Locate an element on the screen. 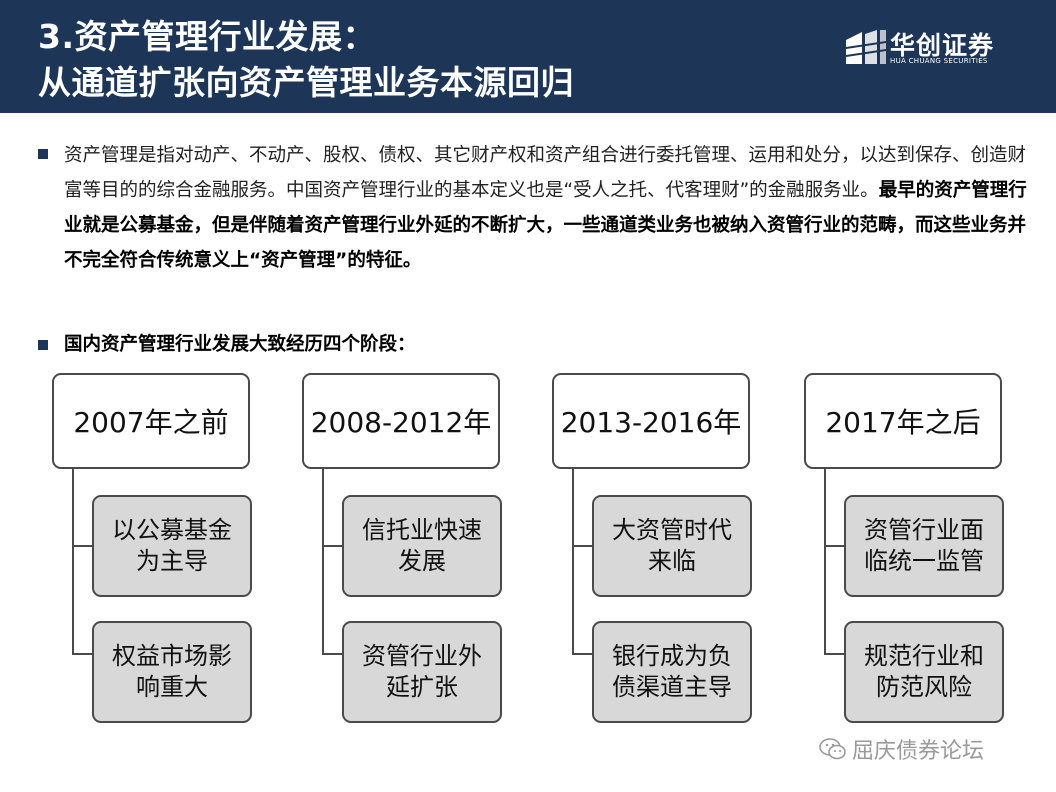 The width and height of the screenshot is (1056, 792). stage-2-item-1: 信托业快速发展 is located at coordinates (422, 546).